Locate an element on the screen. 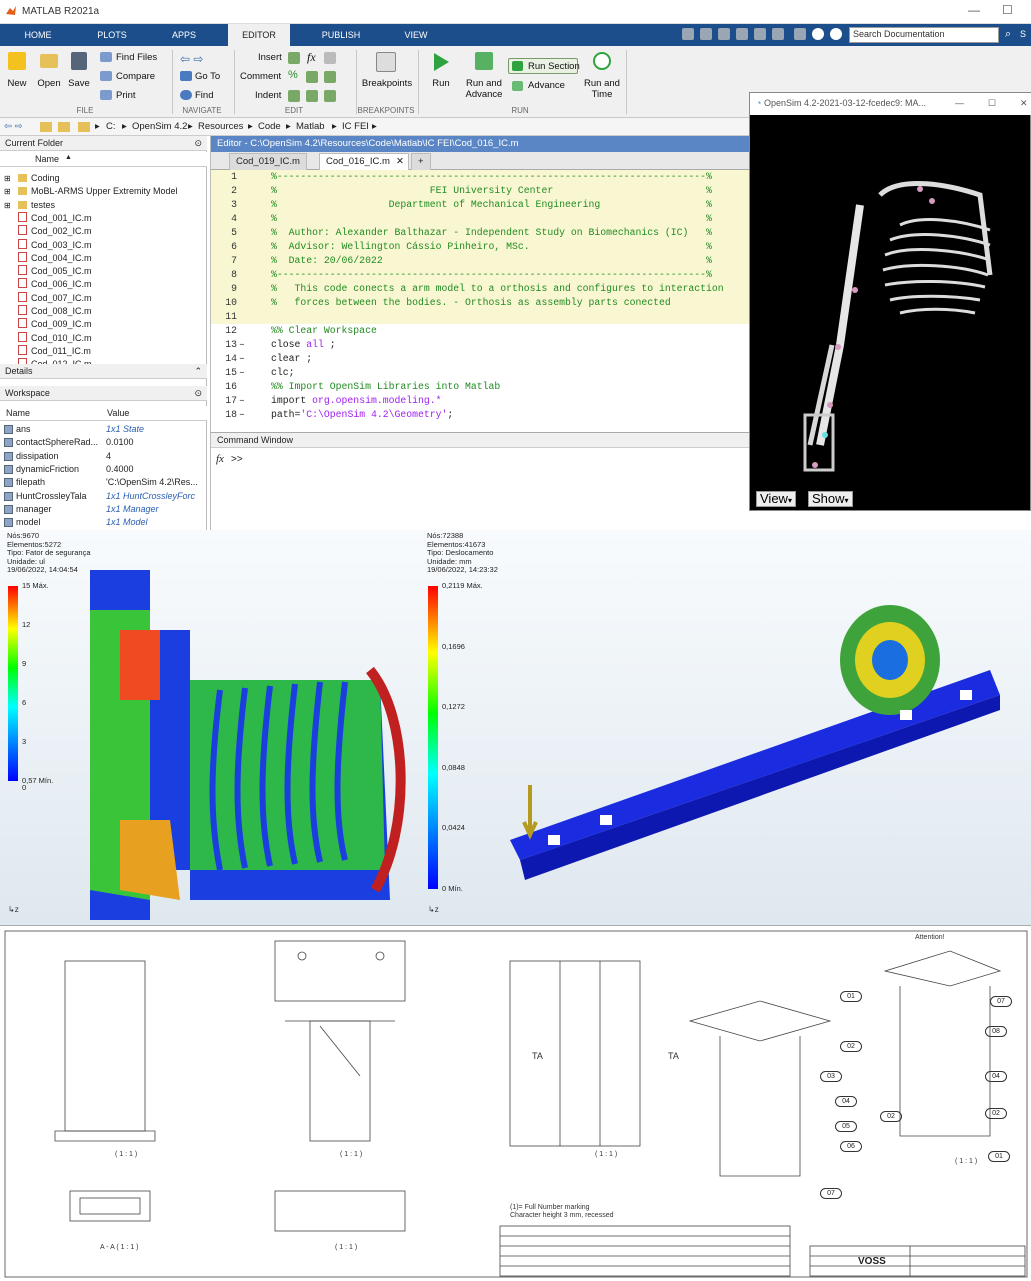  line-number: 17 is located at coordinates (226, 401).